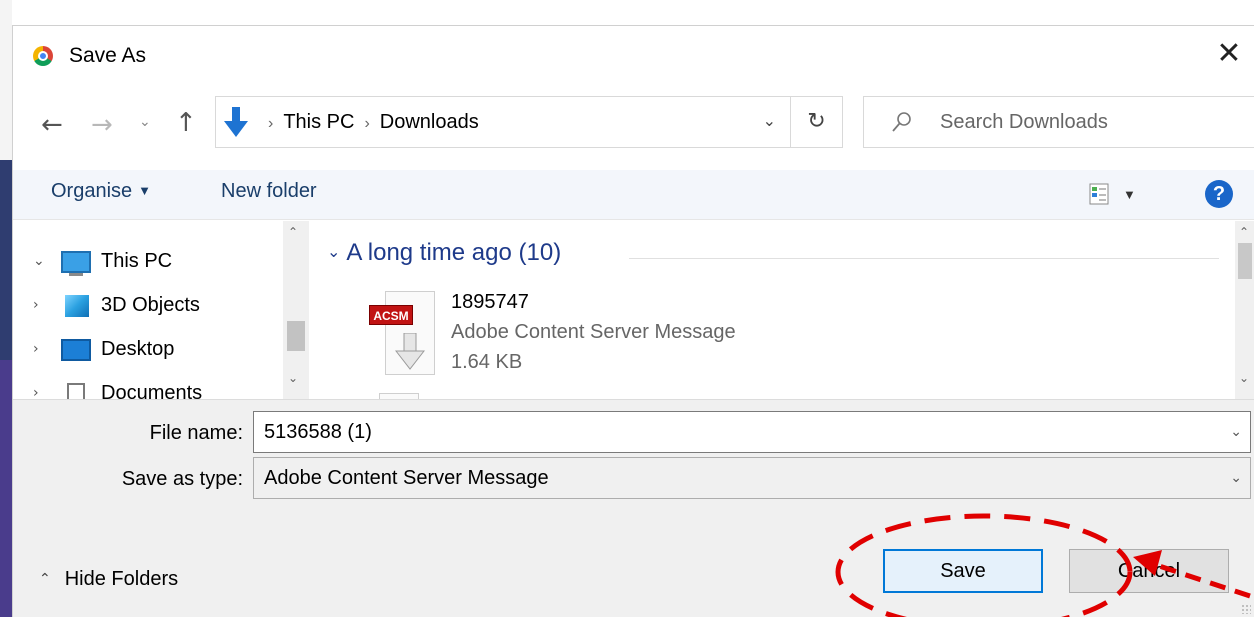 Image resolution: width=1254 pixels, height=617 pixels. Describe the element at coordinates (633, 195) in the screenshot. I see `command-bar: Organise ▼ New folder ▼ ?` at that location.